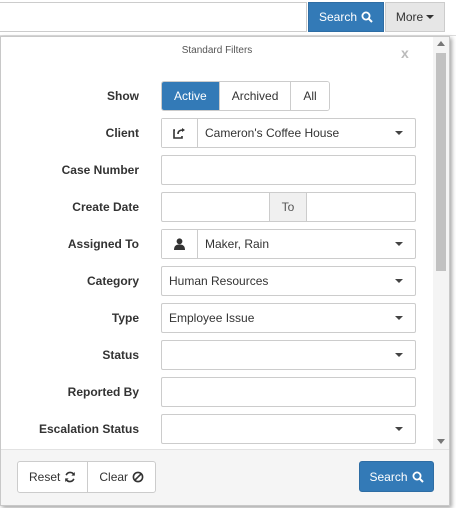  I want to click on scrollbar, so click(441, 243).